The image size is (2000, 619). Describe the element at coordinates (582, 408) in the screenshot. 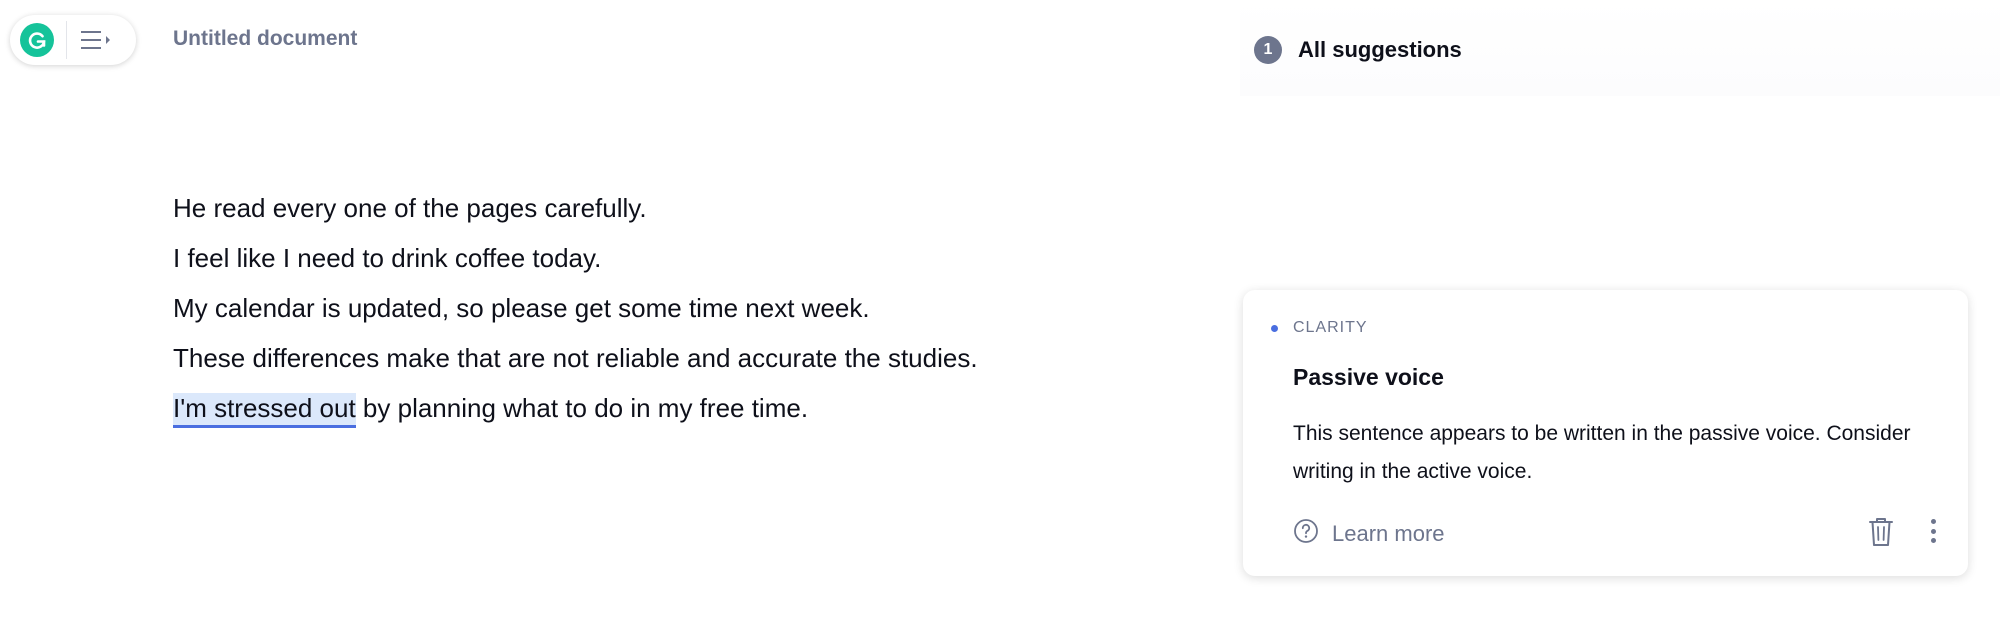

I see `flagged-line-rest: by planning what to do in my free time.` at that location.